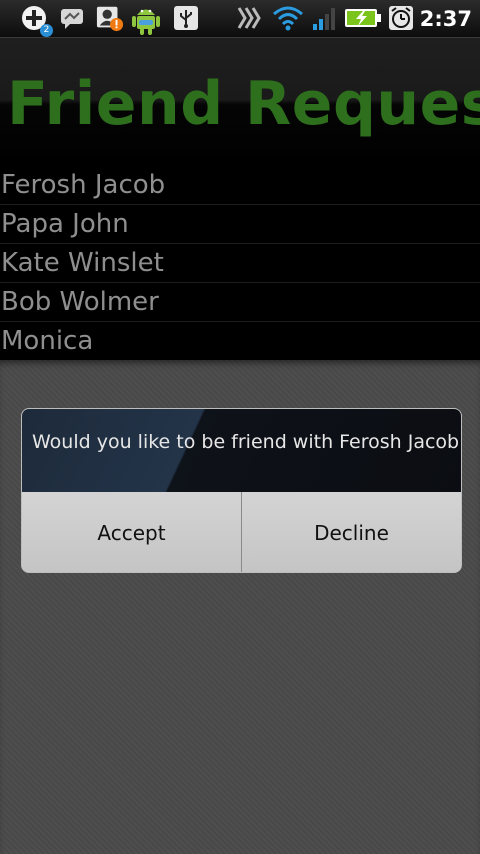 This screenshot has height=854, width=480. Describe the element at coordinates (248, 18) in the screenshot. I see `network-icon` at that location.